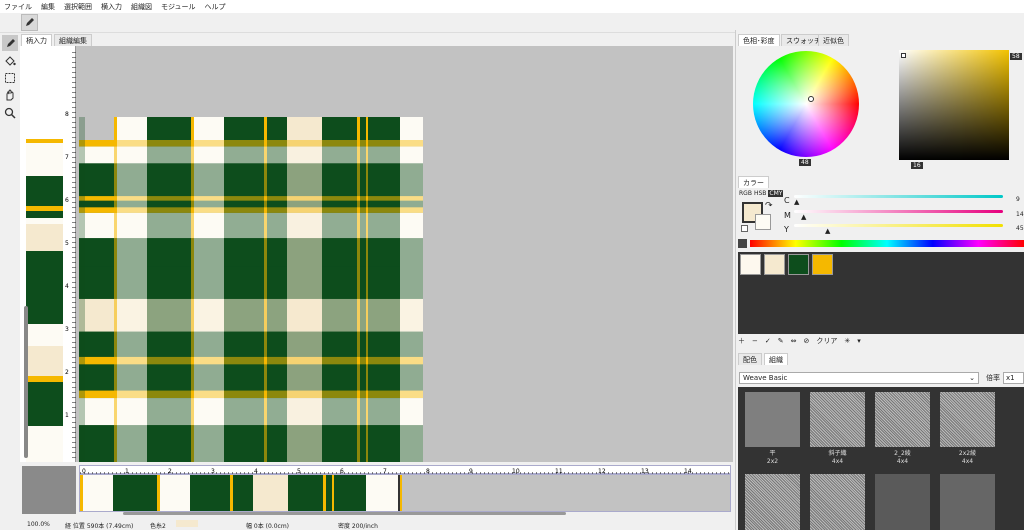 This screenshot has height=530, width=1024. What do you see at coordinates (10, 113) in the screenshot?
I see `zoom-tool` at bounding box center [10, 113].